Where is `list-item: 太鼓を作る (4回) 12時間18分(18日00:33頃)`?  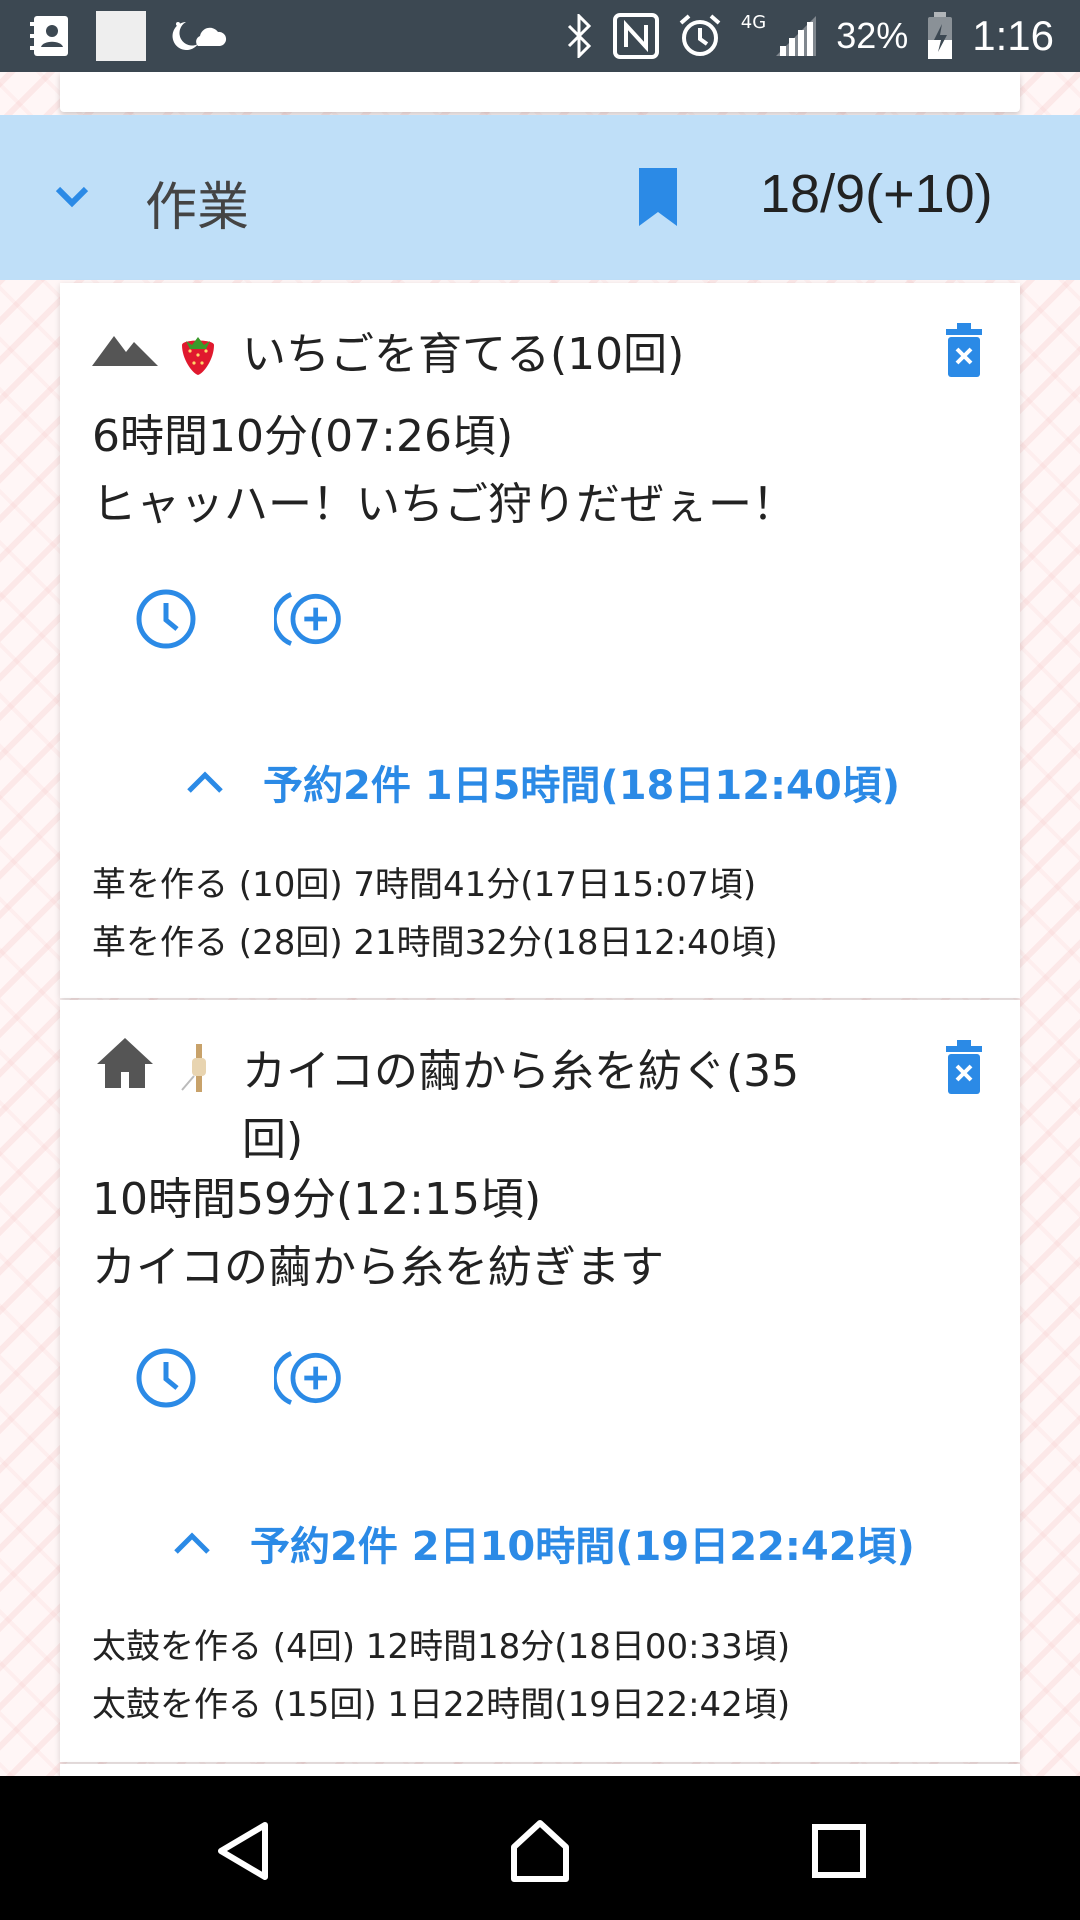
list-item: 太鼓を作る (4回) 12時間18分(18日00:33頃) is located at coordinates (441, 1647).